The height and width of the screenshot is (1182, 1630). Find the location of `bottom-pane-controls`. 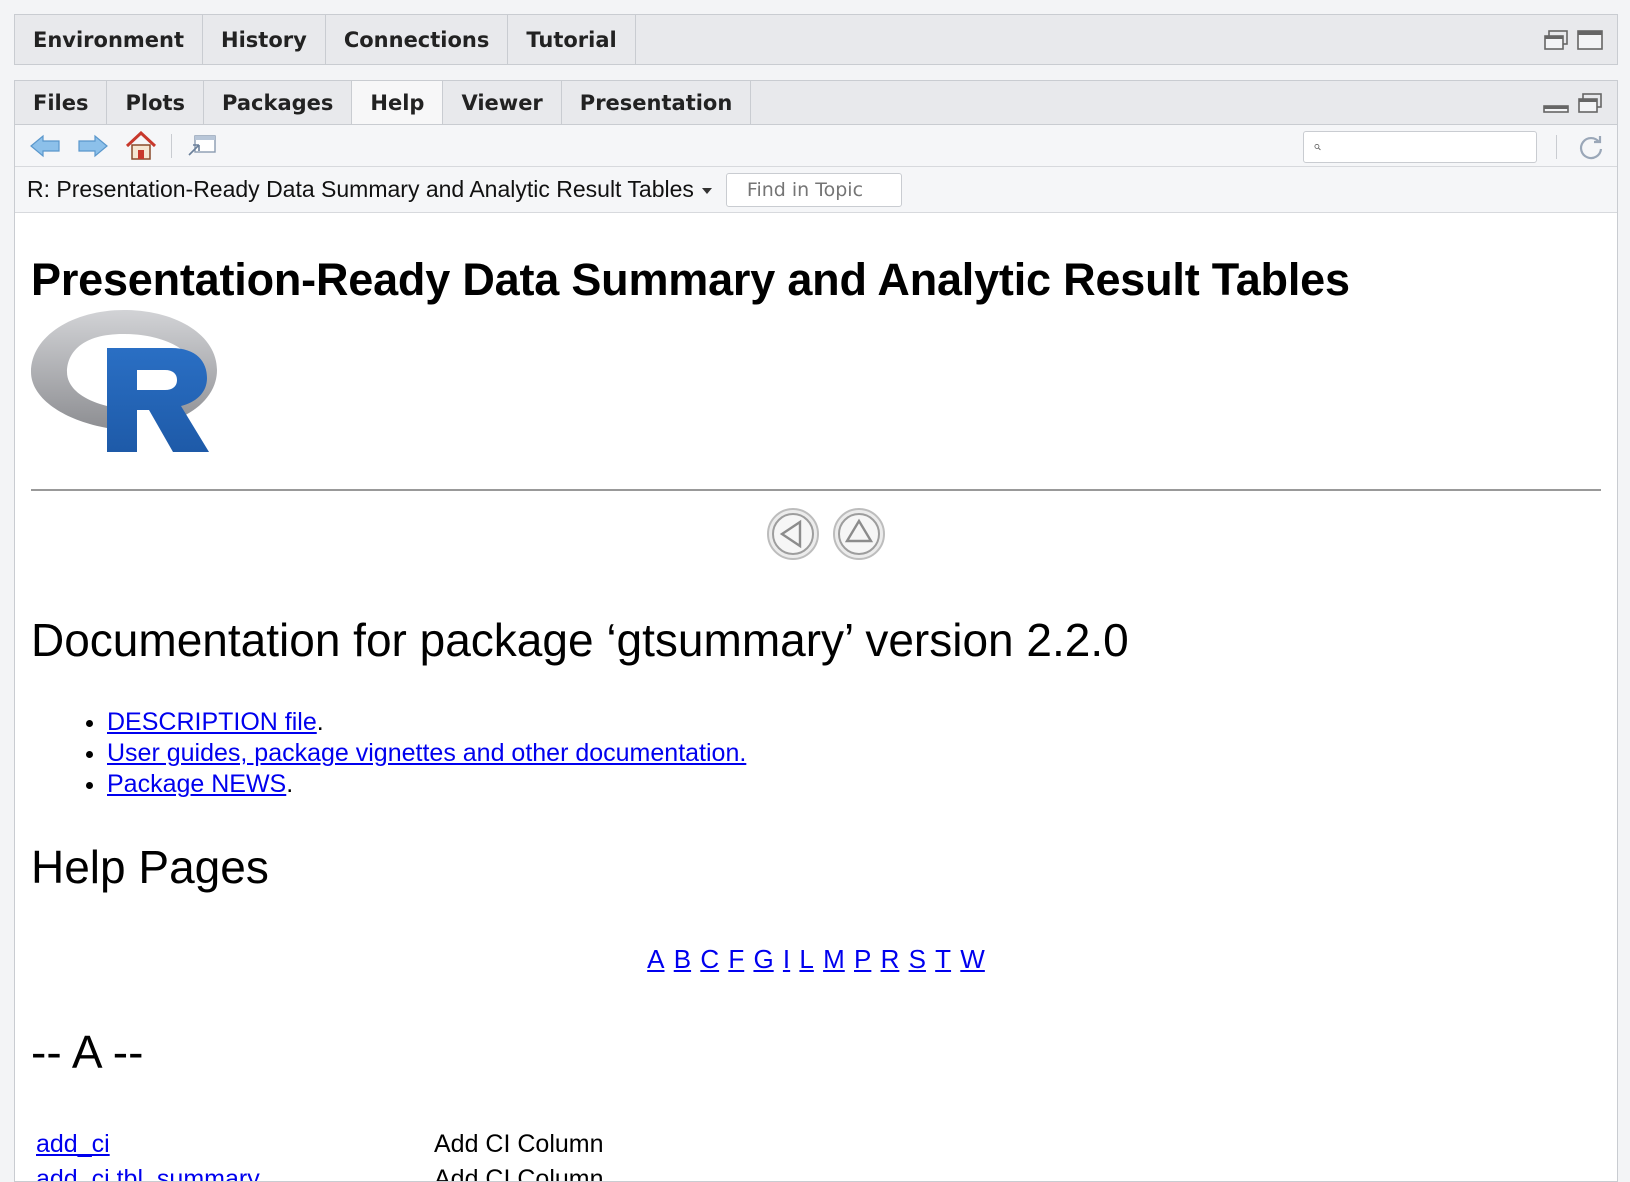

bottom-pane-controls is located at coordinates (1573, 103).